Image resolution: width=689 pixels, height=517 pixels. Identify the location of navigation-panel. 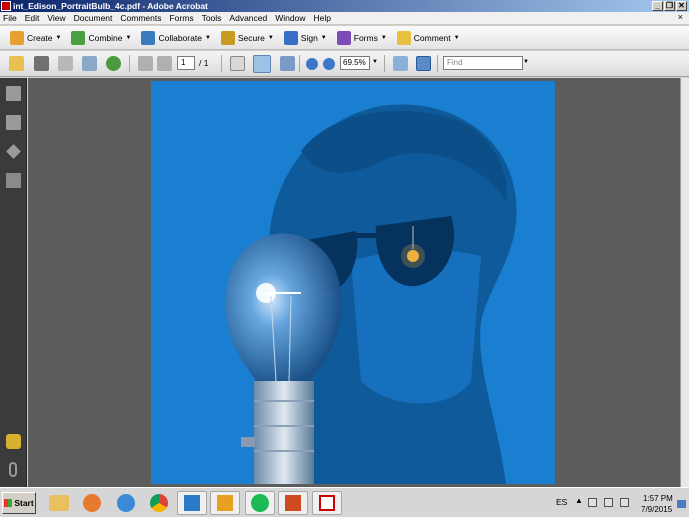
(13, 282).